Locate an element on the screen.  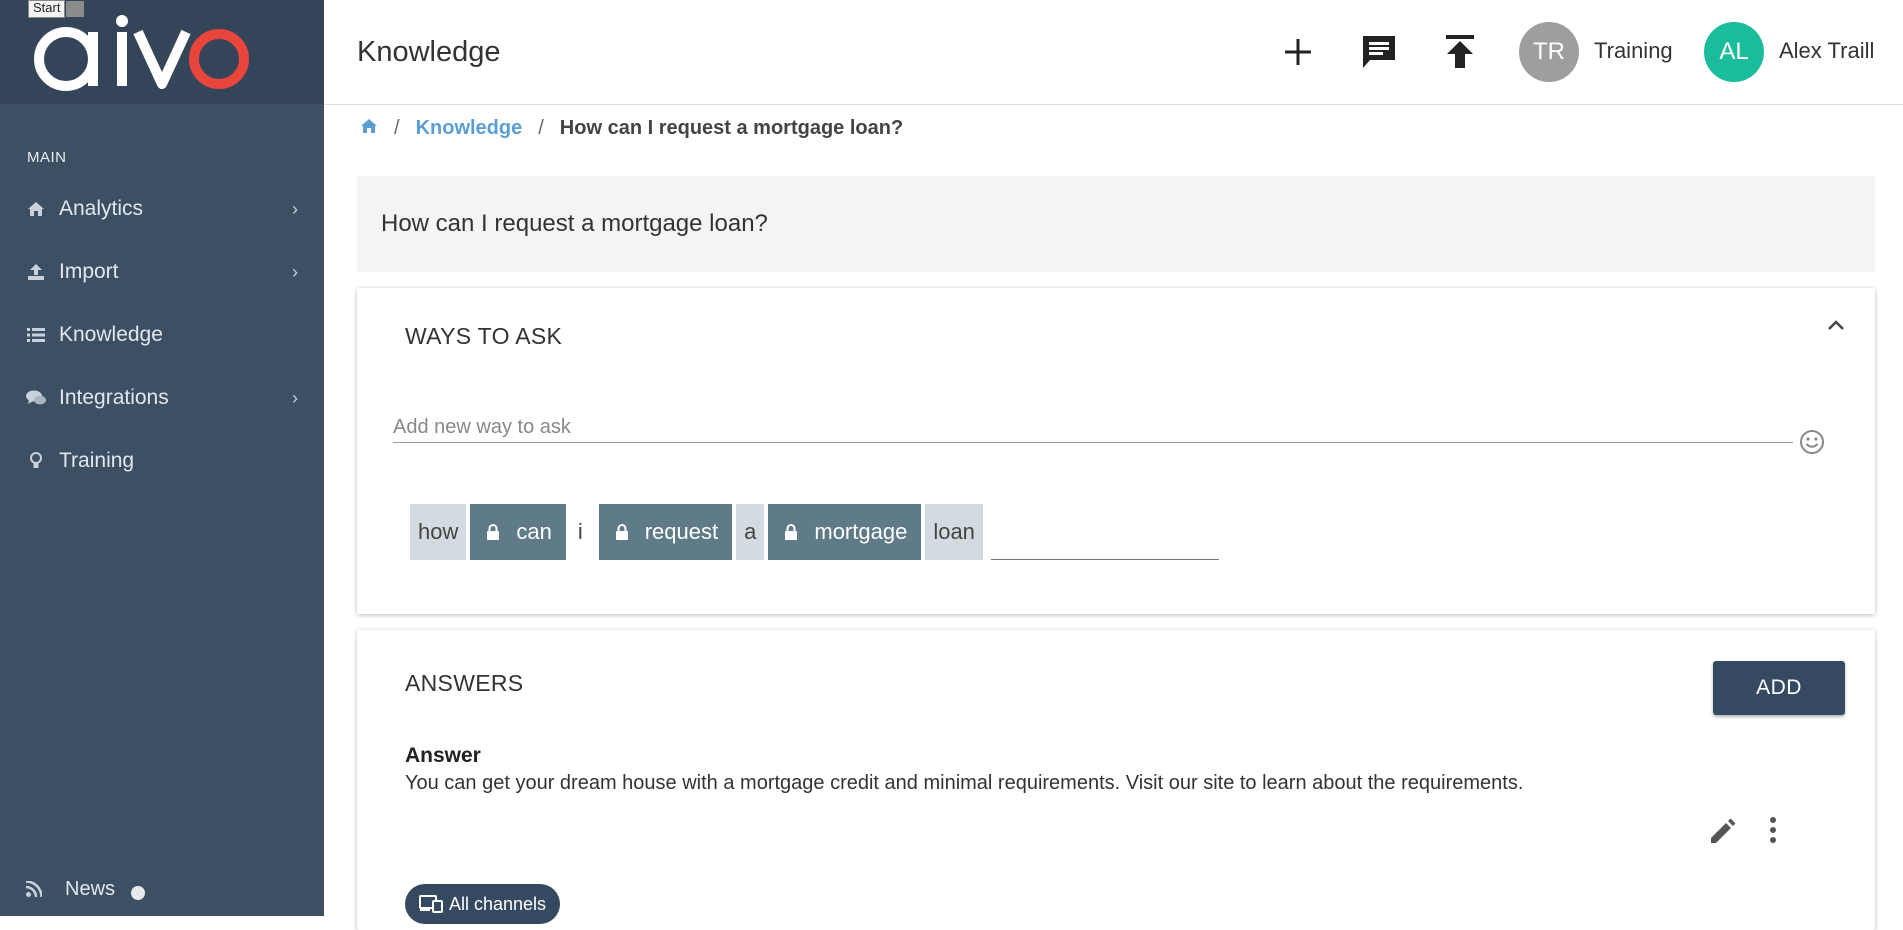
token: loan is located at coordinates (954, 532).